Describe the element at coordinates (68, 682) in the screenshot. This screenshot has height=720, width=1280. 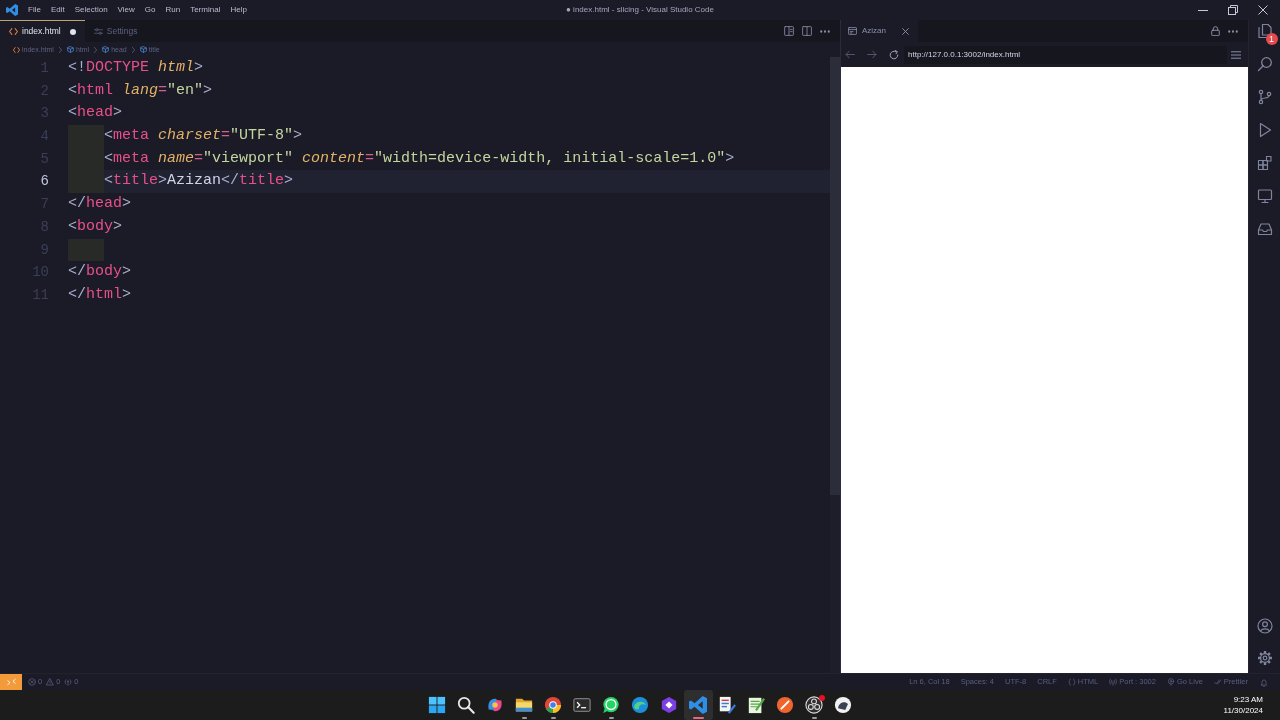
I see `signal-icon` at that location.